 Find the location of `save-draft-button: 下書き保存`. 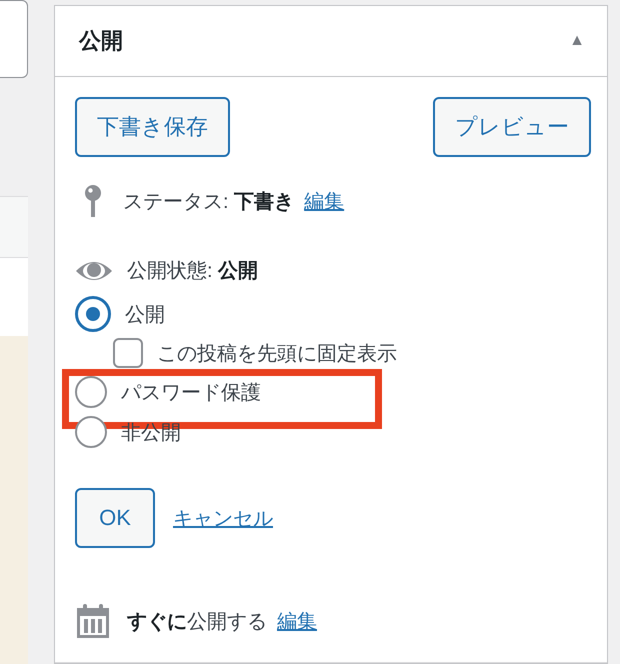

save-draft-button: 下書き保存 is located at coordinates (152, 127).